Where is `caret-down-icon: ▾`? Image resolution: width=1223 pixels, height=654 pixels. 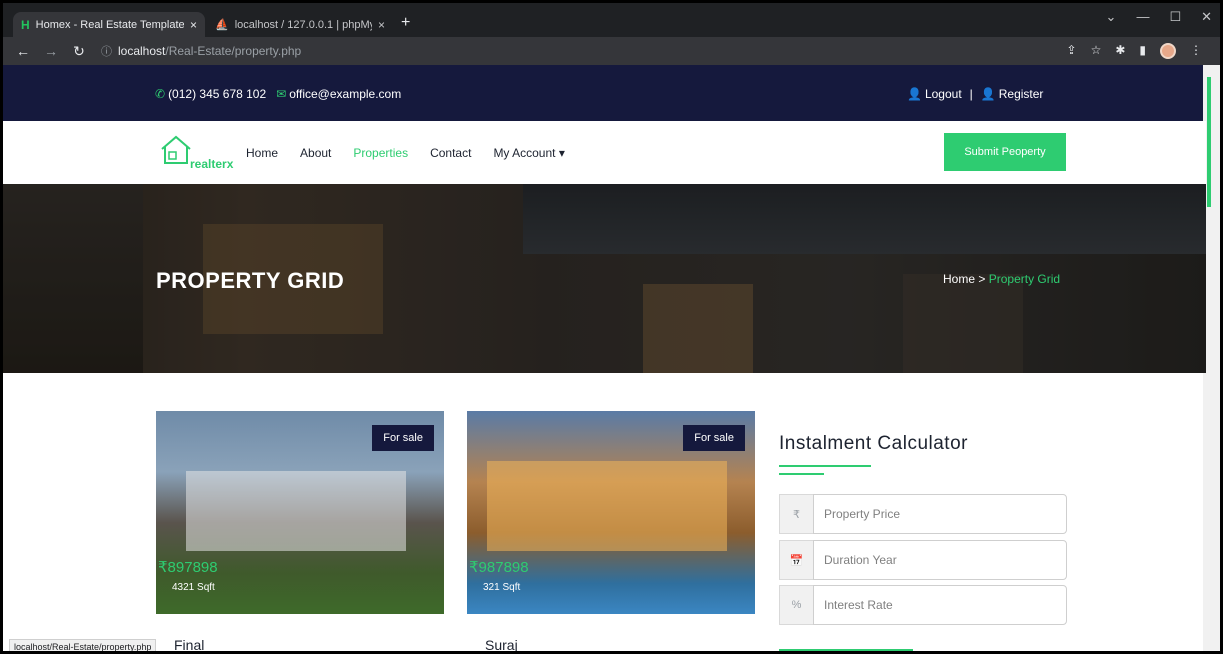 caret-down-icon: ▾ is located at coordinates (561, 153).